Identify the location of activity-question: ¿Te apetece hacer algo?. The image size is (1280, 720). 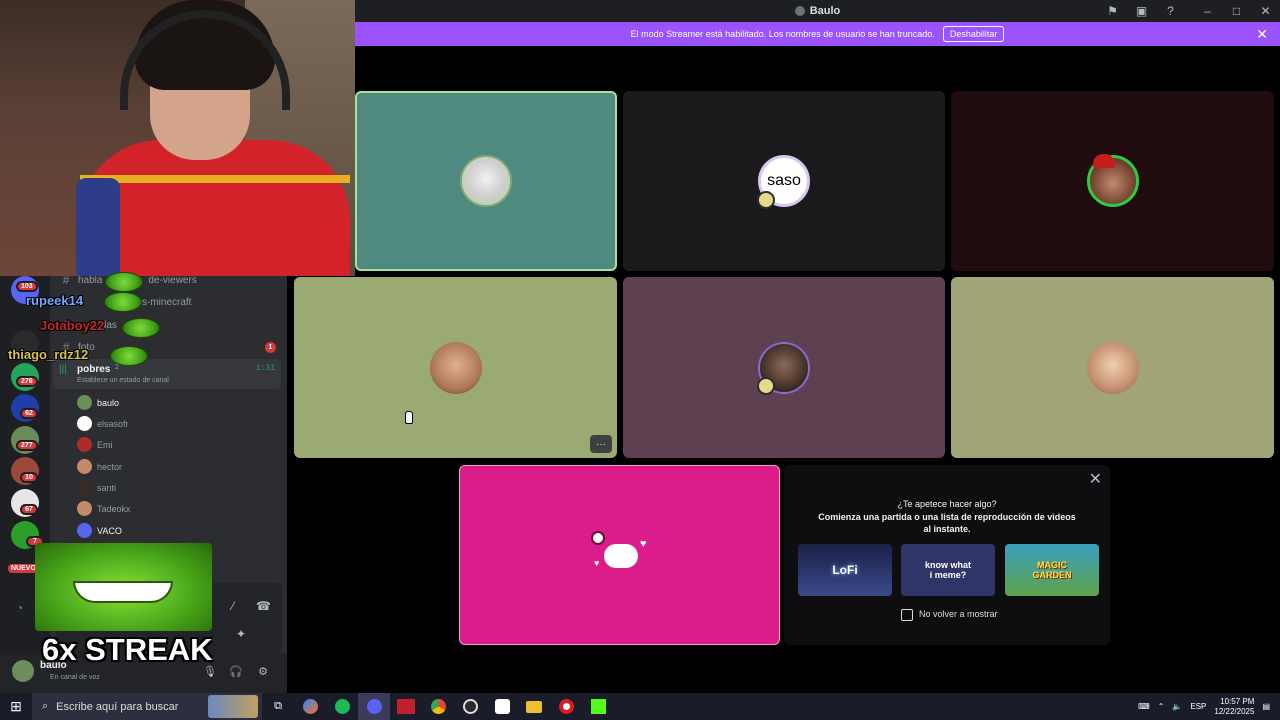
(947, 504).